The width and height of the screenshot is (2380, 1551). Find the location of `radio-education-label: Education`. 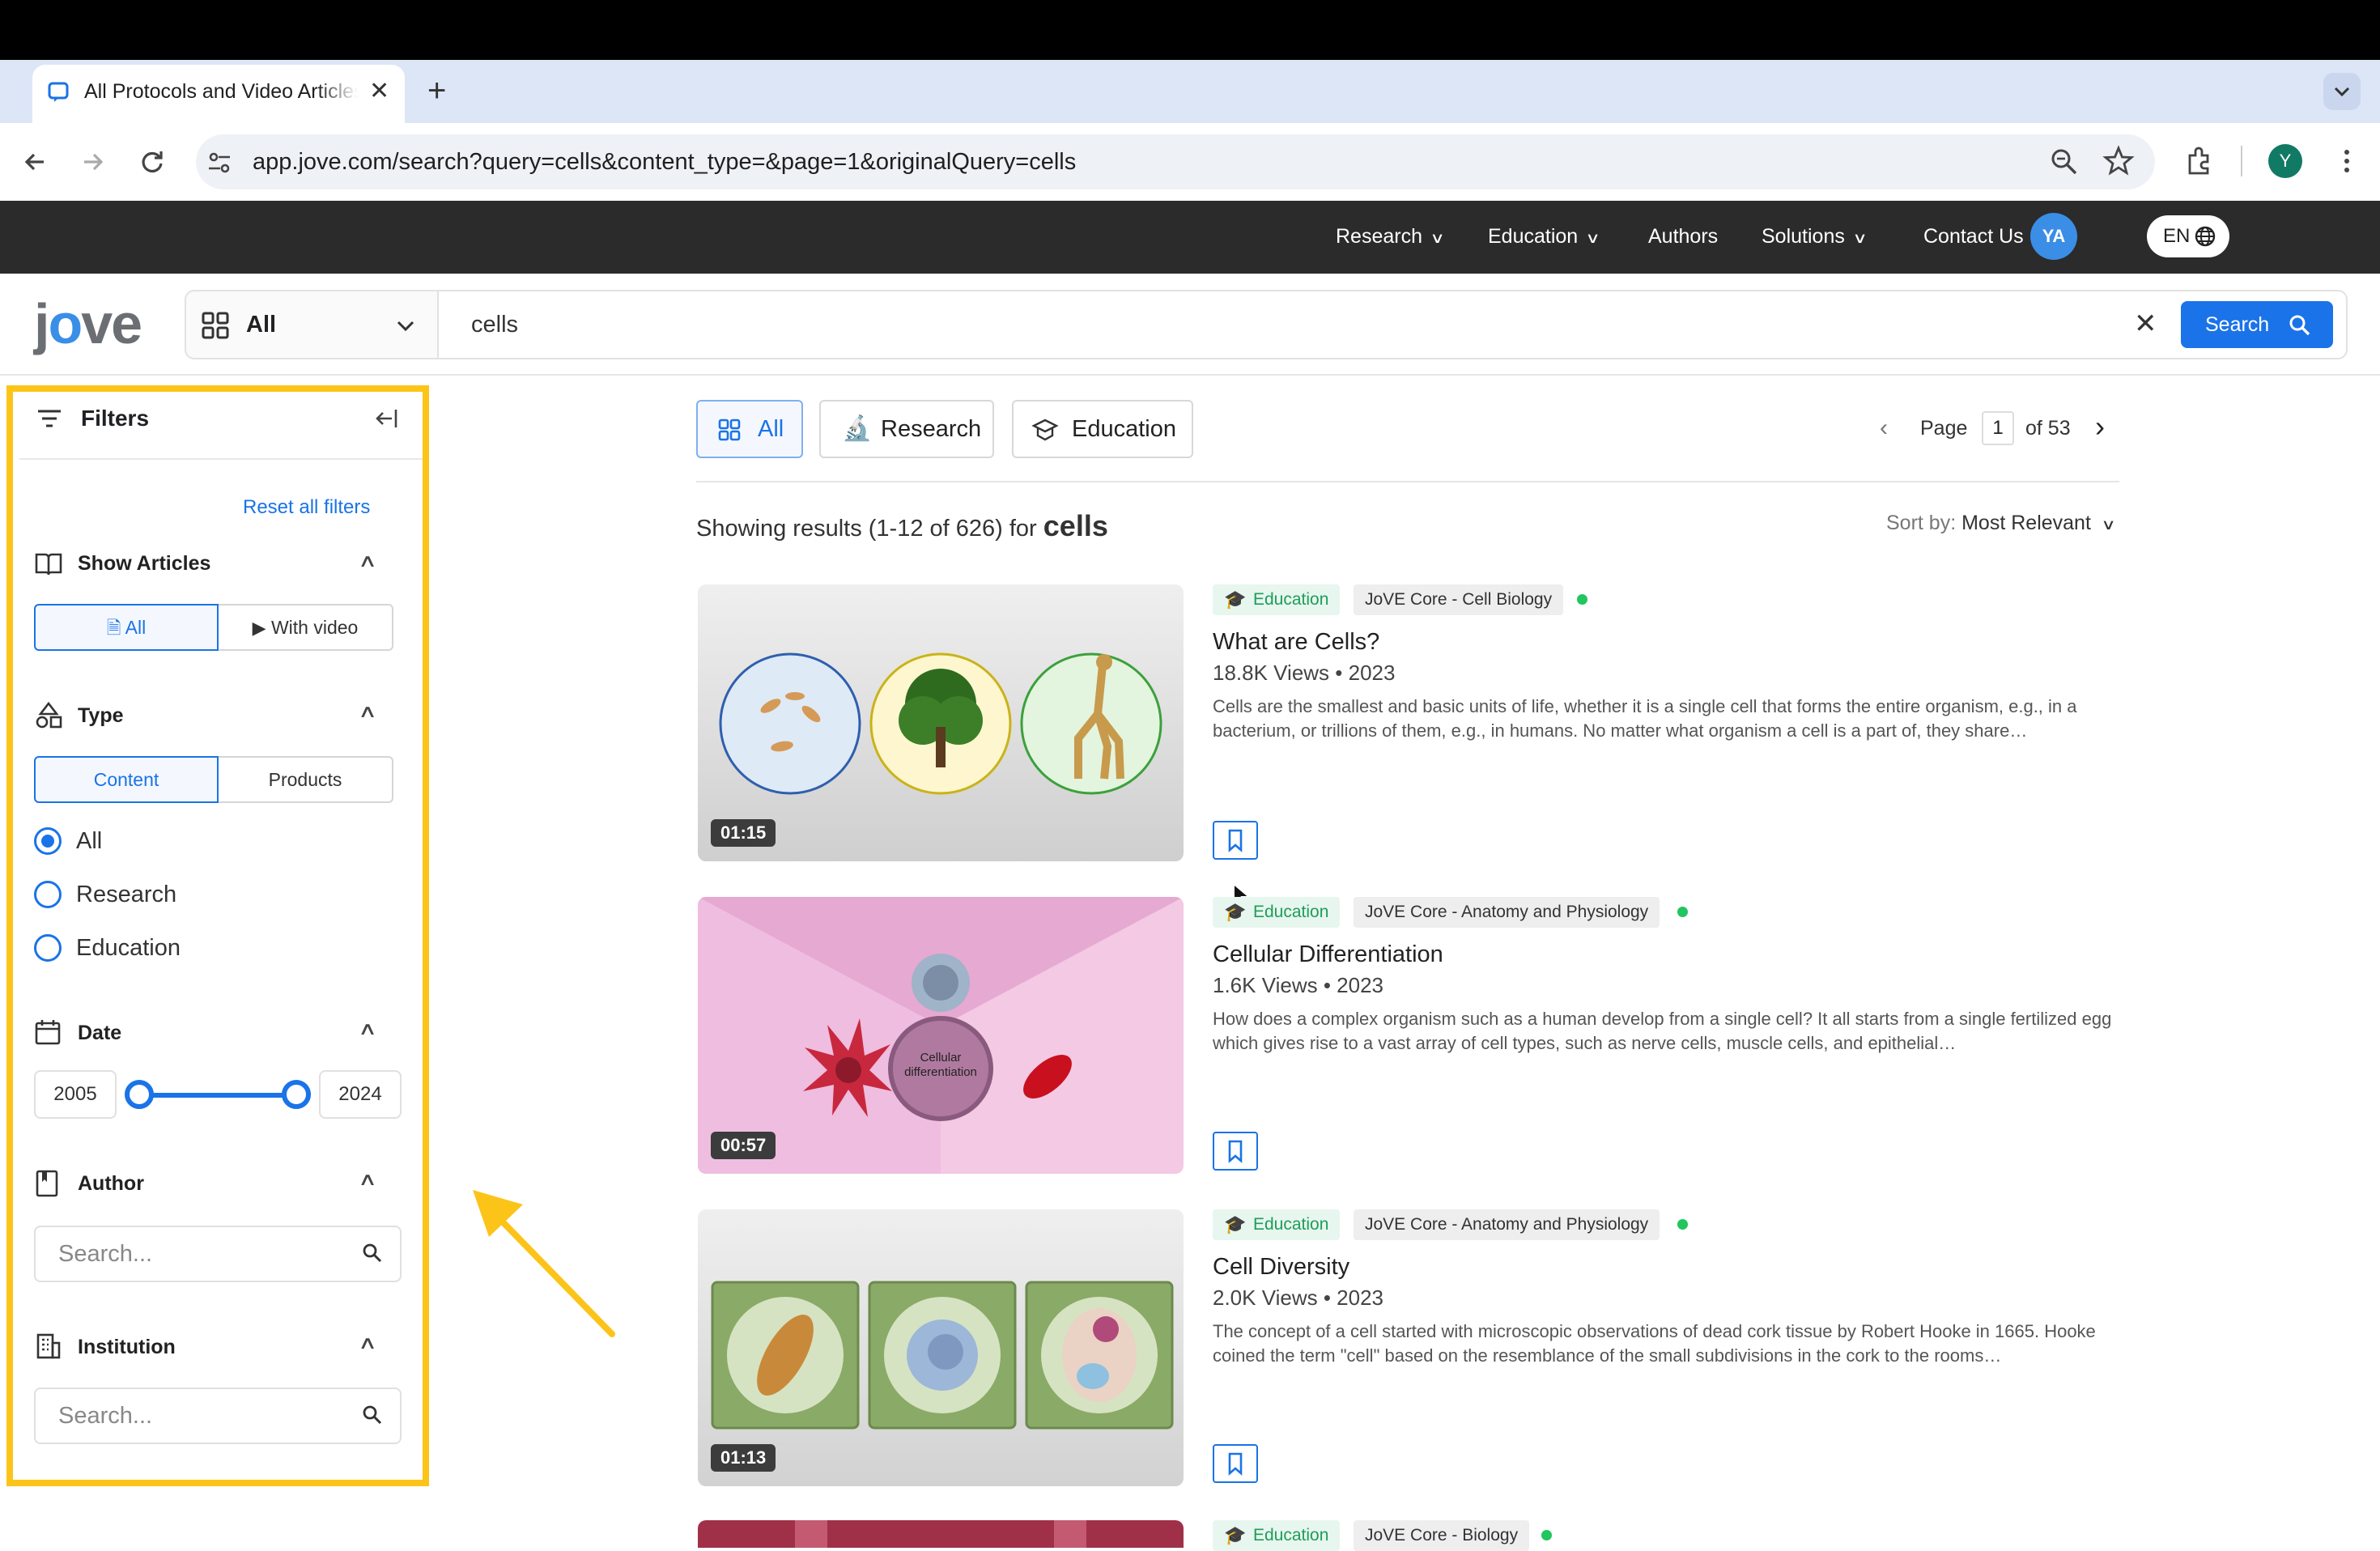

radio-education-label: Education is located at coordinates (128, 948).